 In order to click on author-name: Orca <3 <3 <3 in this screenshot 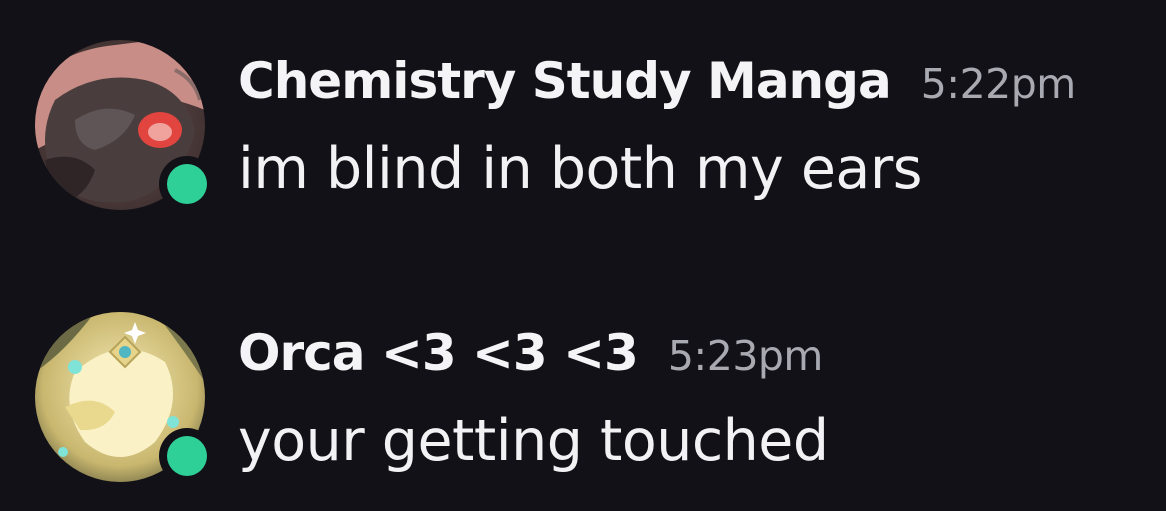, I will do `click(438, 353)`.